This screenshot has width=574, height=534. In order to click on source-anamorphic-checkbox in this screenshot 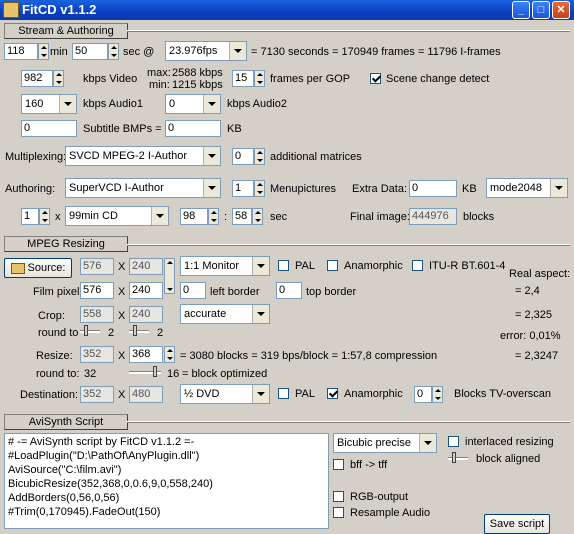, I will do `click(332, 265)`.